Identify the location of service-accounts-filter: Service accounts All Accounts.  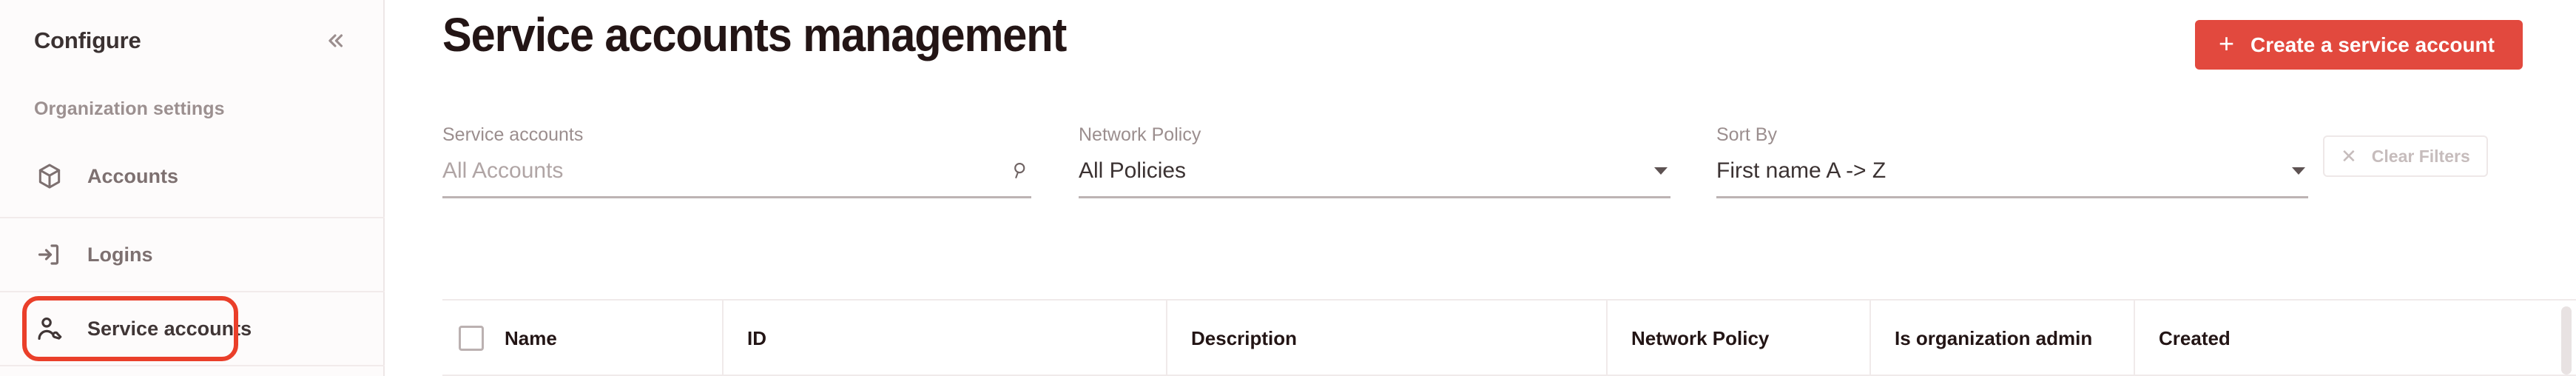
(736, 161).